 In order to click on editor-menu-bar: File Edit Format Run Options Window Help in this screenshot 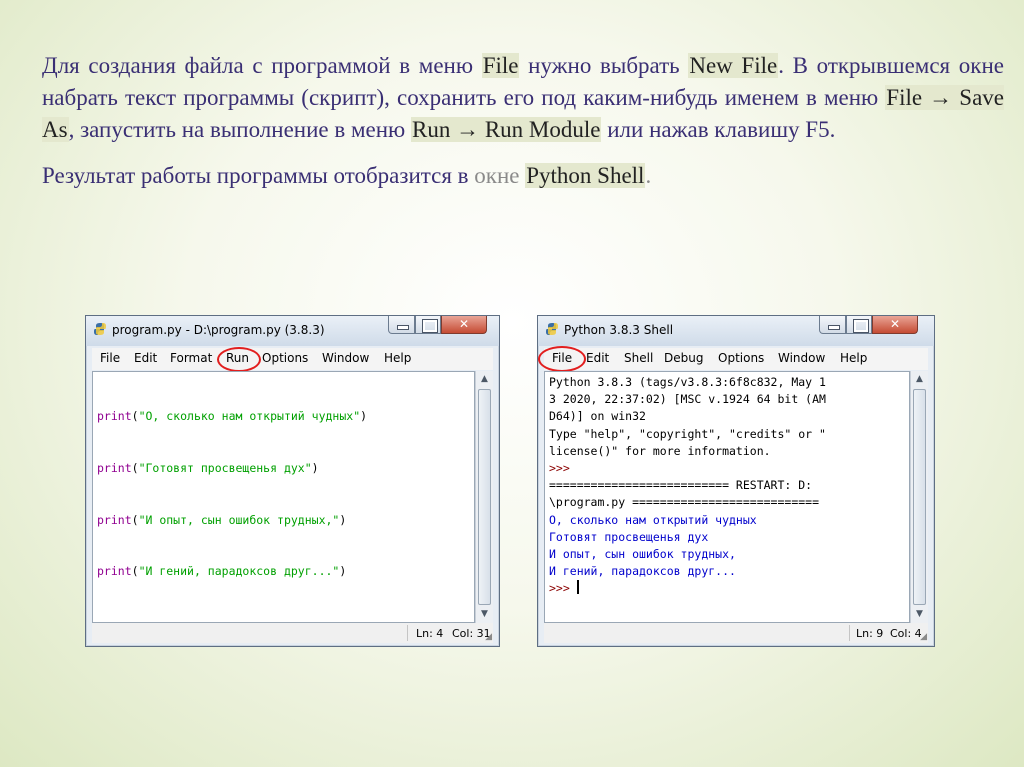, I will do `click(292, 359)`.